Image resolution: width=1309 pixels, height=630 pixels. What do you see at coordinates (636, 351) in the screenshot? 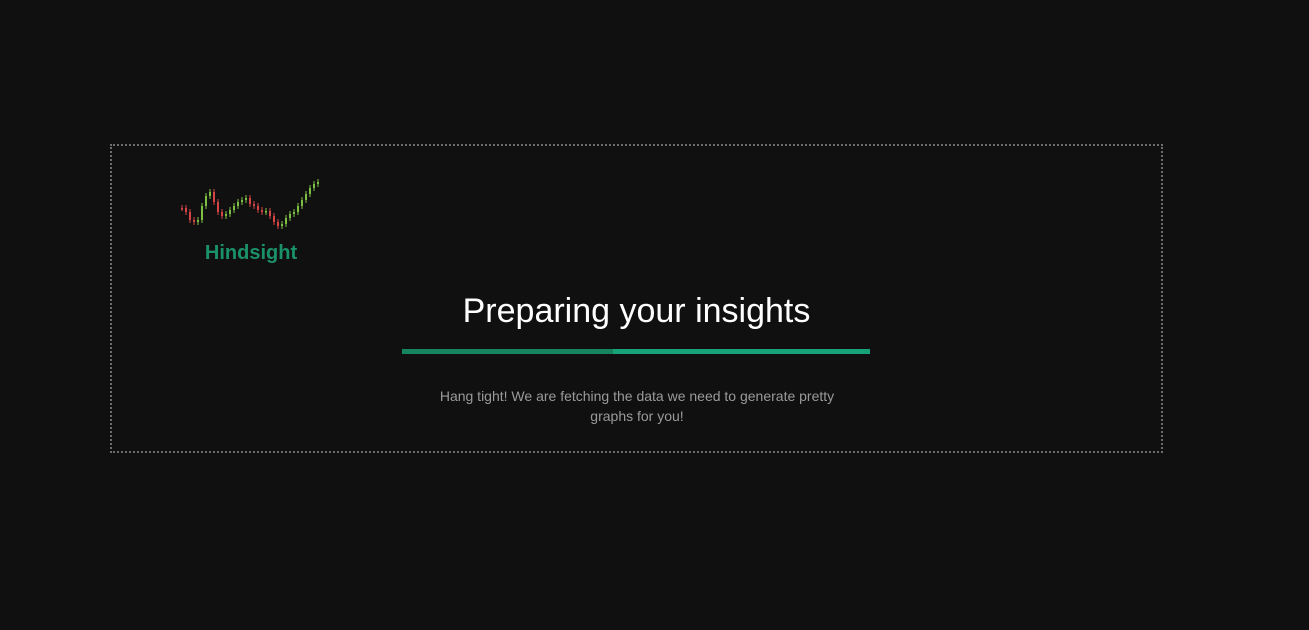
I see `progress-bar` at bounding box center [636, 351].